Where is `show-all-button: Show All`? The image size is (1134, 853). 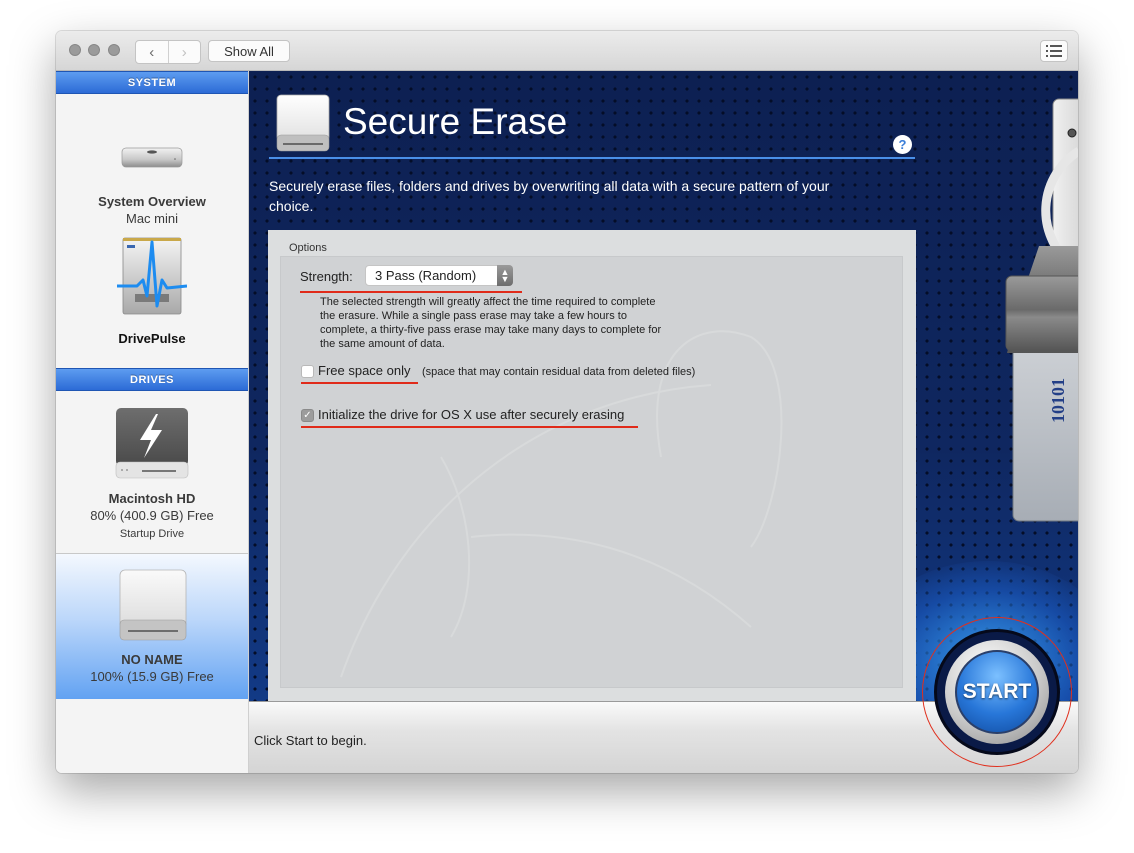
show-all-button: Show All is located at coordinates (249, 51).